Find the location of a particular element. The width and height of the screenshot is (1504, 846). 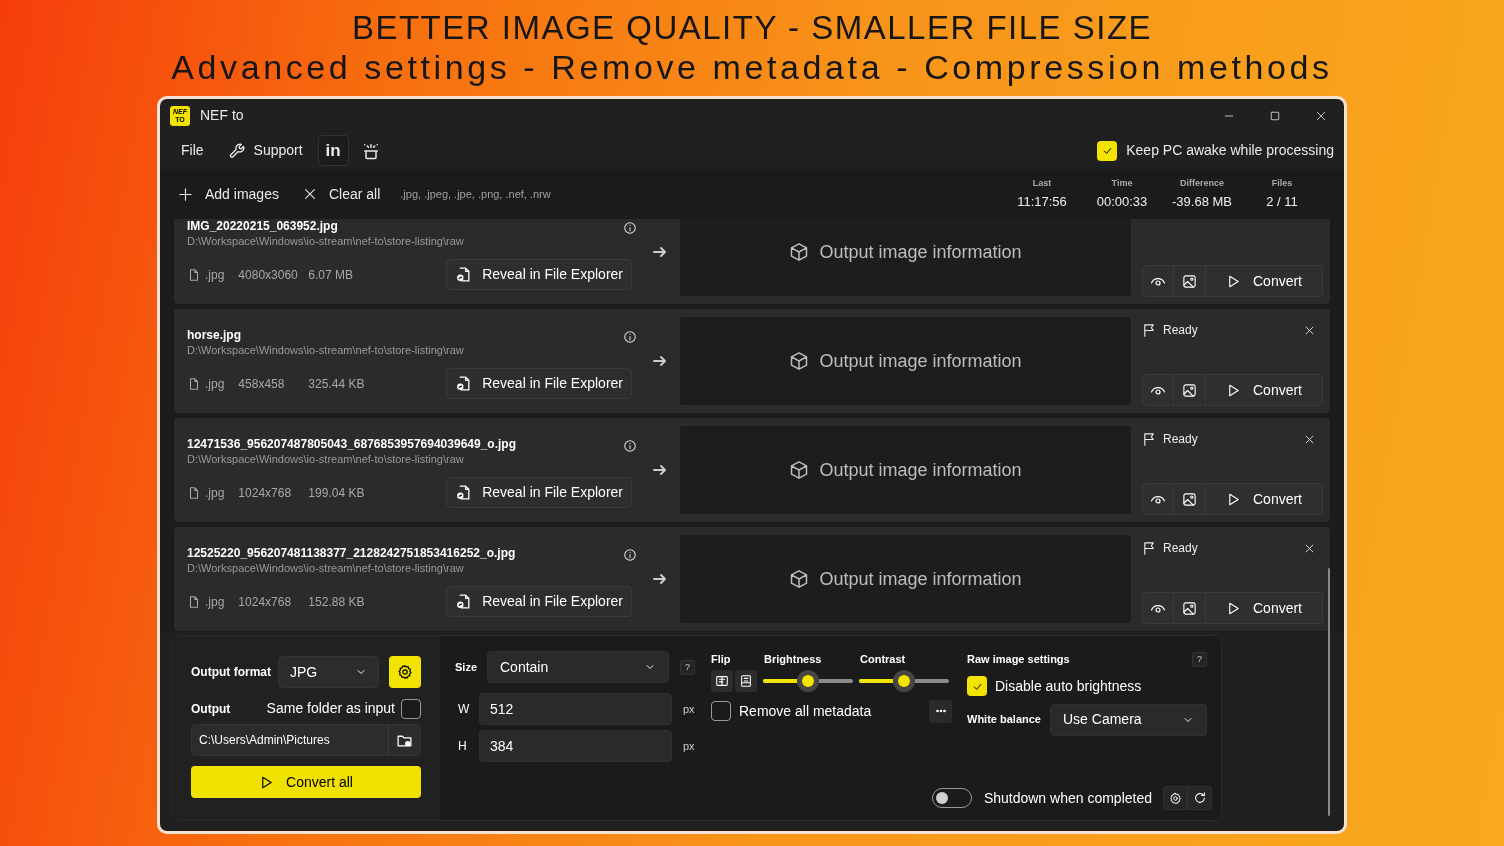

output-path-field: C:\Users\Admin\Pictures is located at coordinates (306, 740).